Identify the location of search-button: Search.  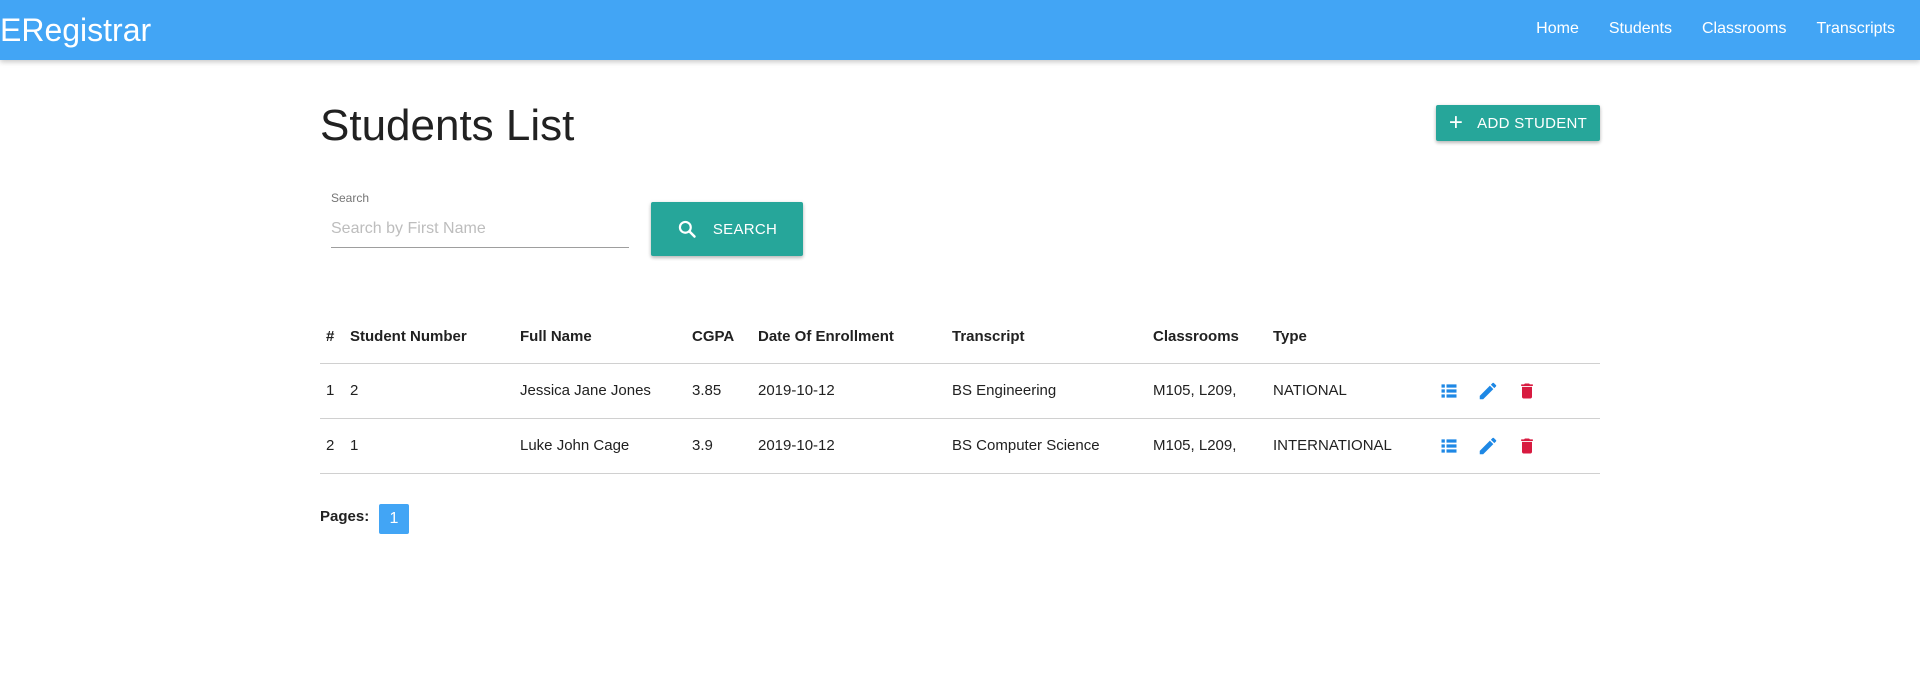
(727, 229).